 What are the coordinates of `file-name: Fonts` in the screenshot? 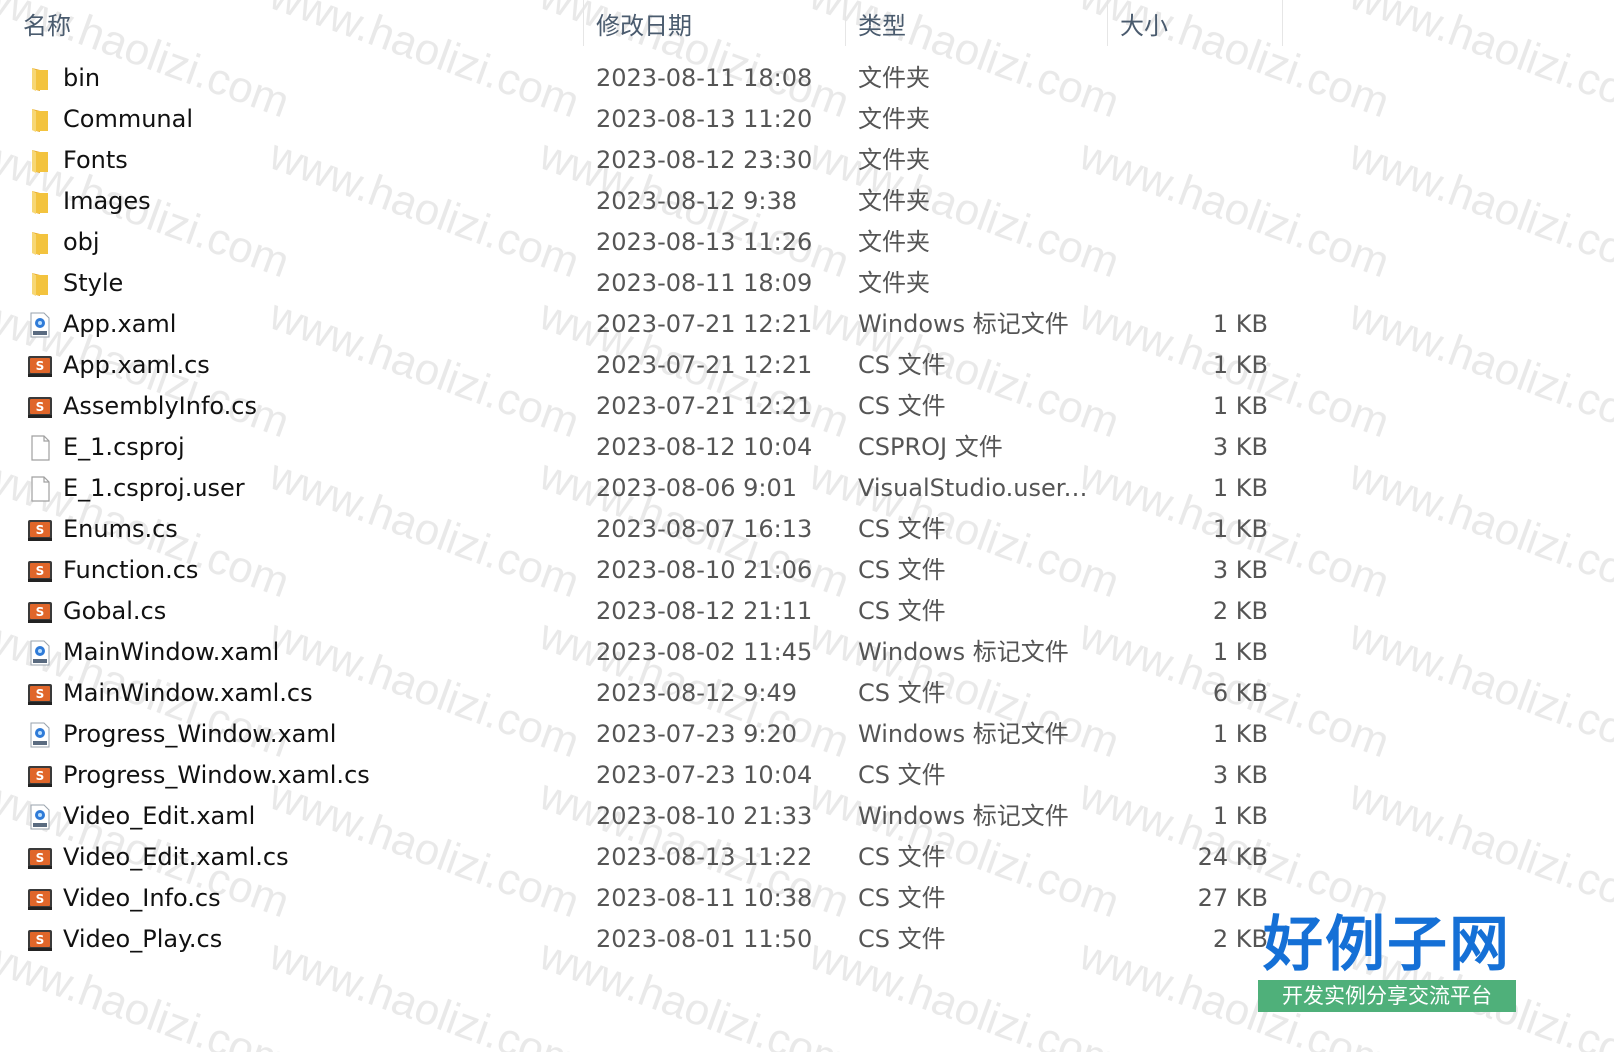 It's located at (95, 160).